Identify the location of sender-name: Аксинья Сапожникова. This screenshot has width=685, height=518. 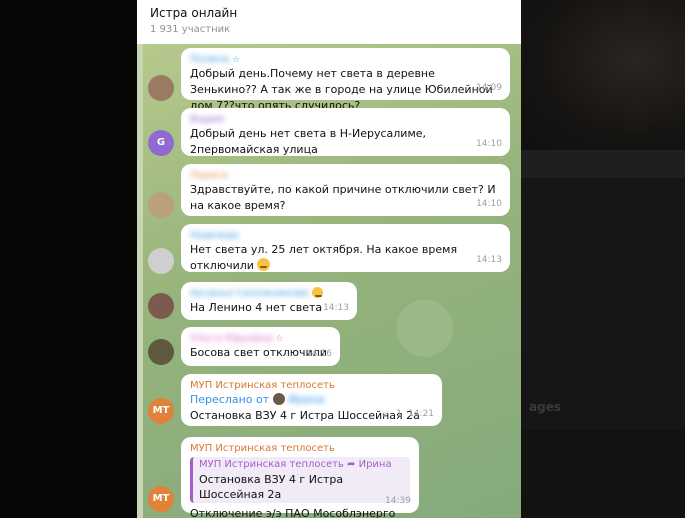
(269, 293).